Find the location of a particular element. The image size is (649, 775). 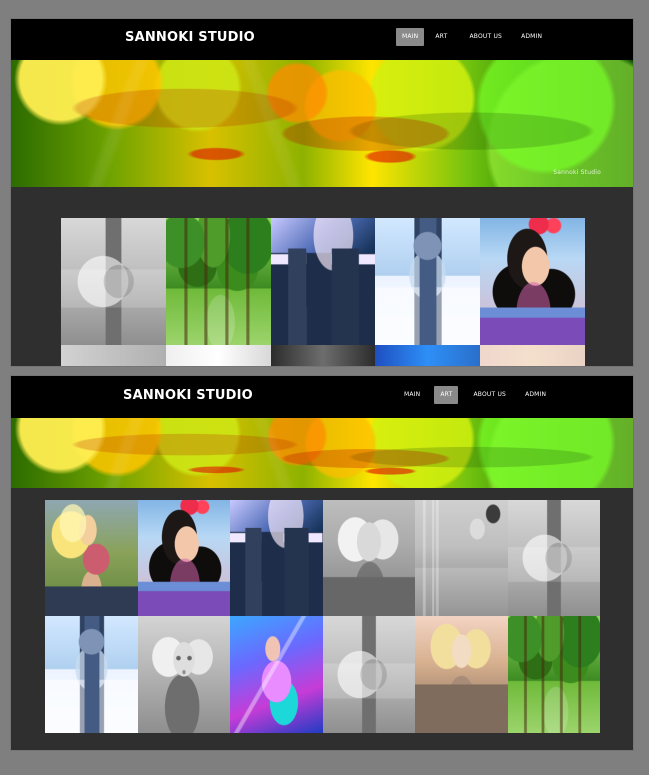

gallery-tile-mermaid is located at coordinates (276, 674).